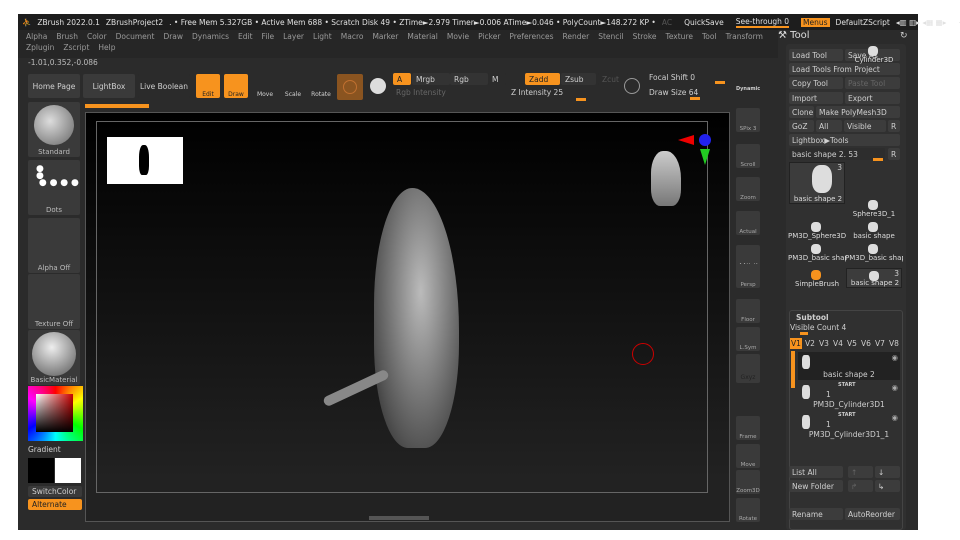 The width and height of the screenshot is (960, 540). Describe the element at coordinates (748, 456) in the screenshot. I see `rightbar-move: Move` at that location.